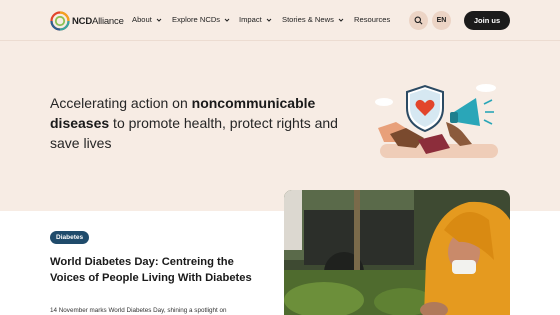 The image size is (560, 315). What do you see at coordinates (436, 121) in the screenshot?
I see `advocacy-illustration` at bounding box center [436, 121].